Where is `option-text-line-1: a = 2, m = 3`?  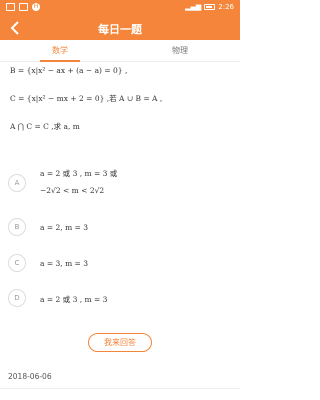 option-text-line-1: a = 2, m = 3 is located at coordinates (64, 227).